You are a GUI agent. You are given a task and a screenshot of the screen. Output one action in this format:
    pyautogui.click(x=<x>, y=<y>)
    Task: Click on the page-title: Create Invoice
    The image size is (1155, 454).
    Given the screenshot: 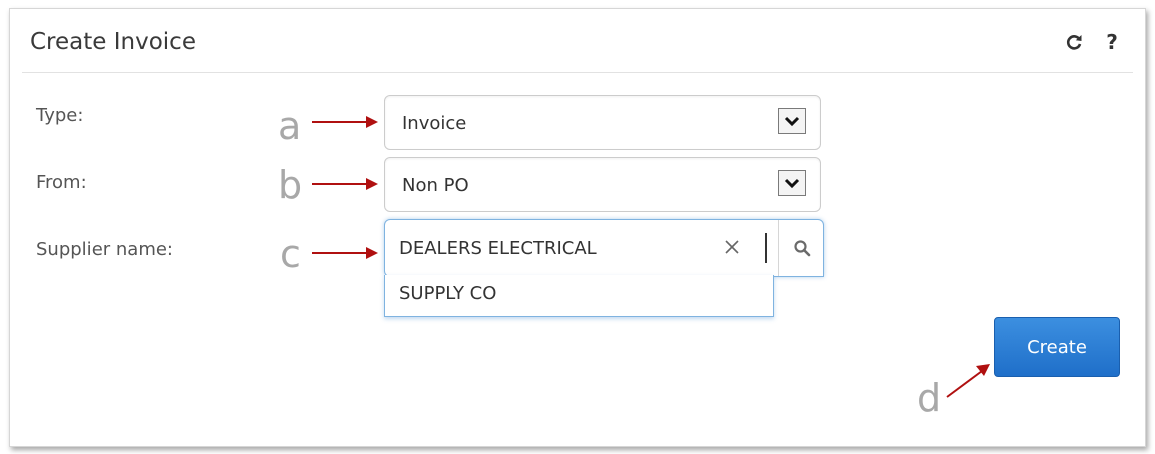 What is the action you would take?
    pyautogui.click(x=113, y=42)
    